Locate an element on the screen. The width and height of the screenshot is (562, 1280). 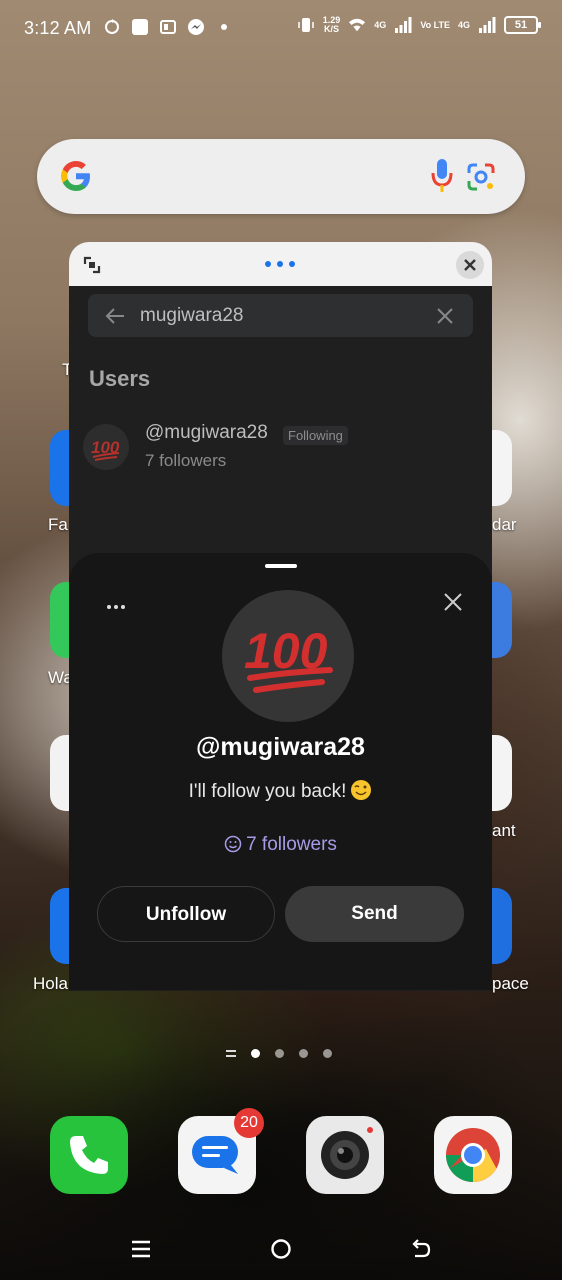
messages-app: 20 is located at coordinates (221, 1151).